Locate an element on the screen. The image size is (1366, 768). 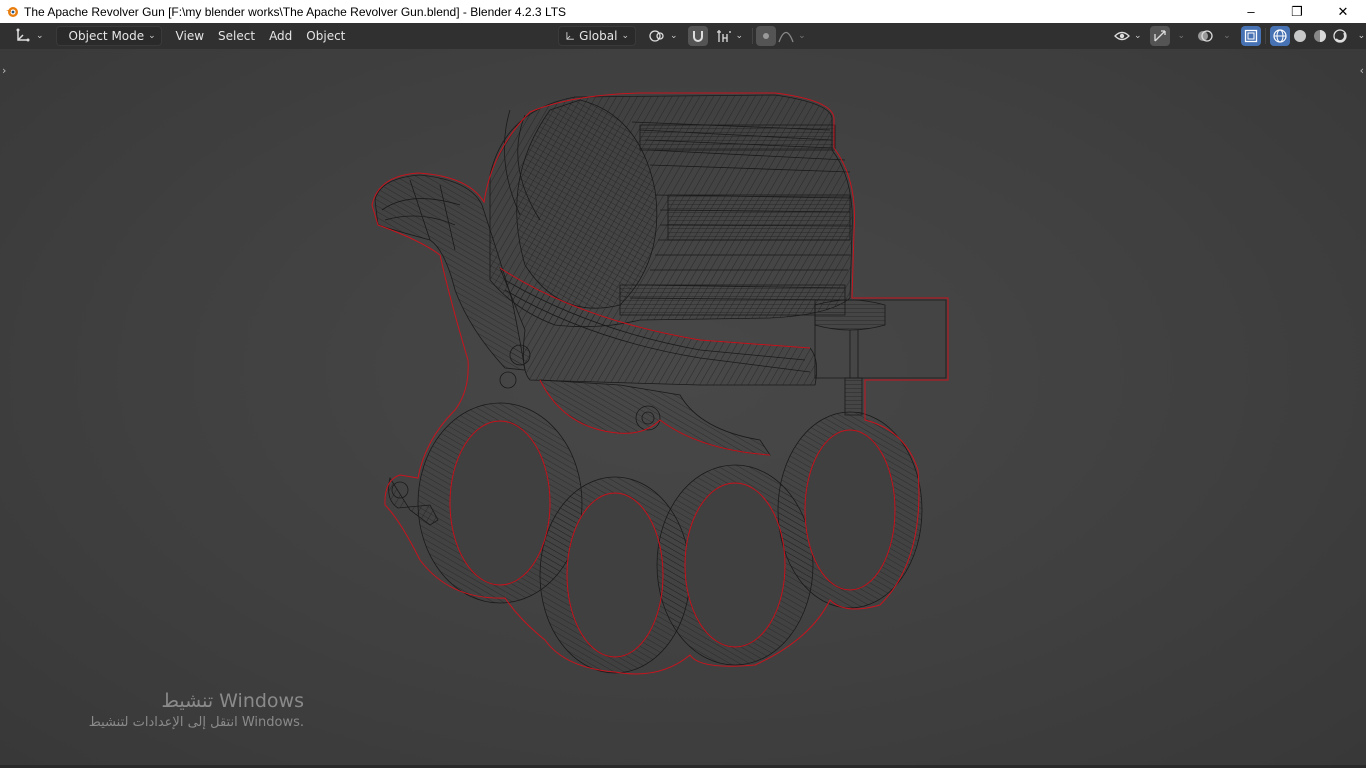
snap-toggle is located at coordinates (697, 36).